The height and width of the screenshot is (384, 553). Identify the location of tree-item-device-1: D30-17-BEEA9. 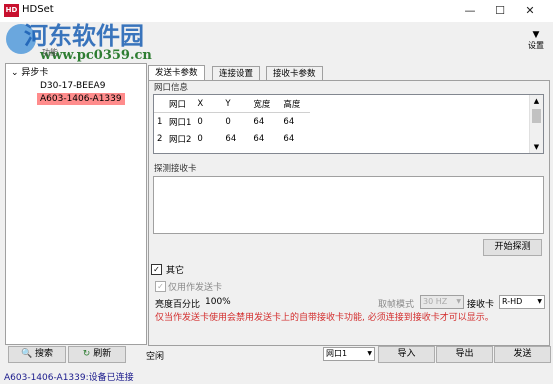
(72, 86).